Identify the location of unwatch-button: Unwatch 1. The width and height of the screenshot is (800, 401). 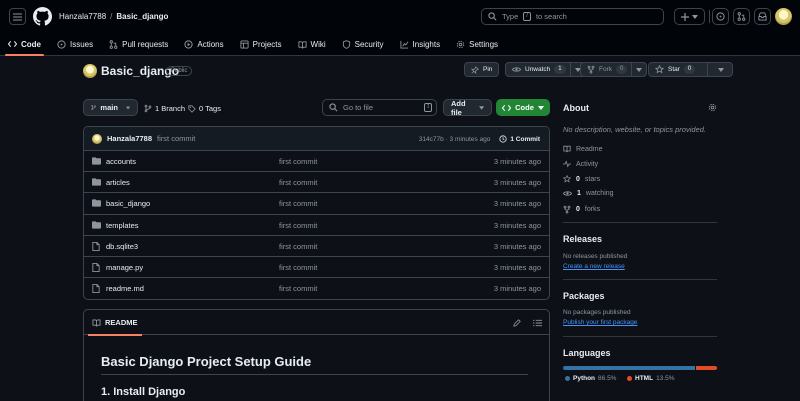
(545, 69).